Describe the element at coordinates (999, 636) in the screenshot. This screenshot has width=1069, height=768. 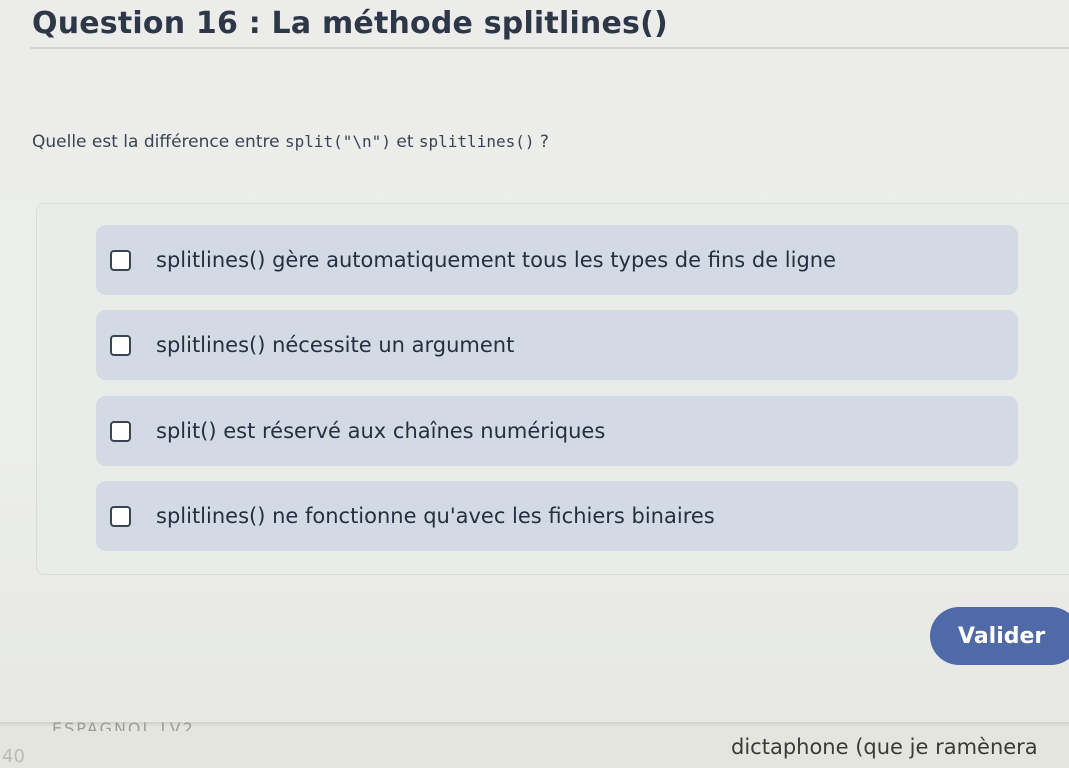
I see `validate-button: Valider` at that location.